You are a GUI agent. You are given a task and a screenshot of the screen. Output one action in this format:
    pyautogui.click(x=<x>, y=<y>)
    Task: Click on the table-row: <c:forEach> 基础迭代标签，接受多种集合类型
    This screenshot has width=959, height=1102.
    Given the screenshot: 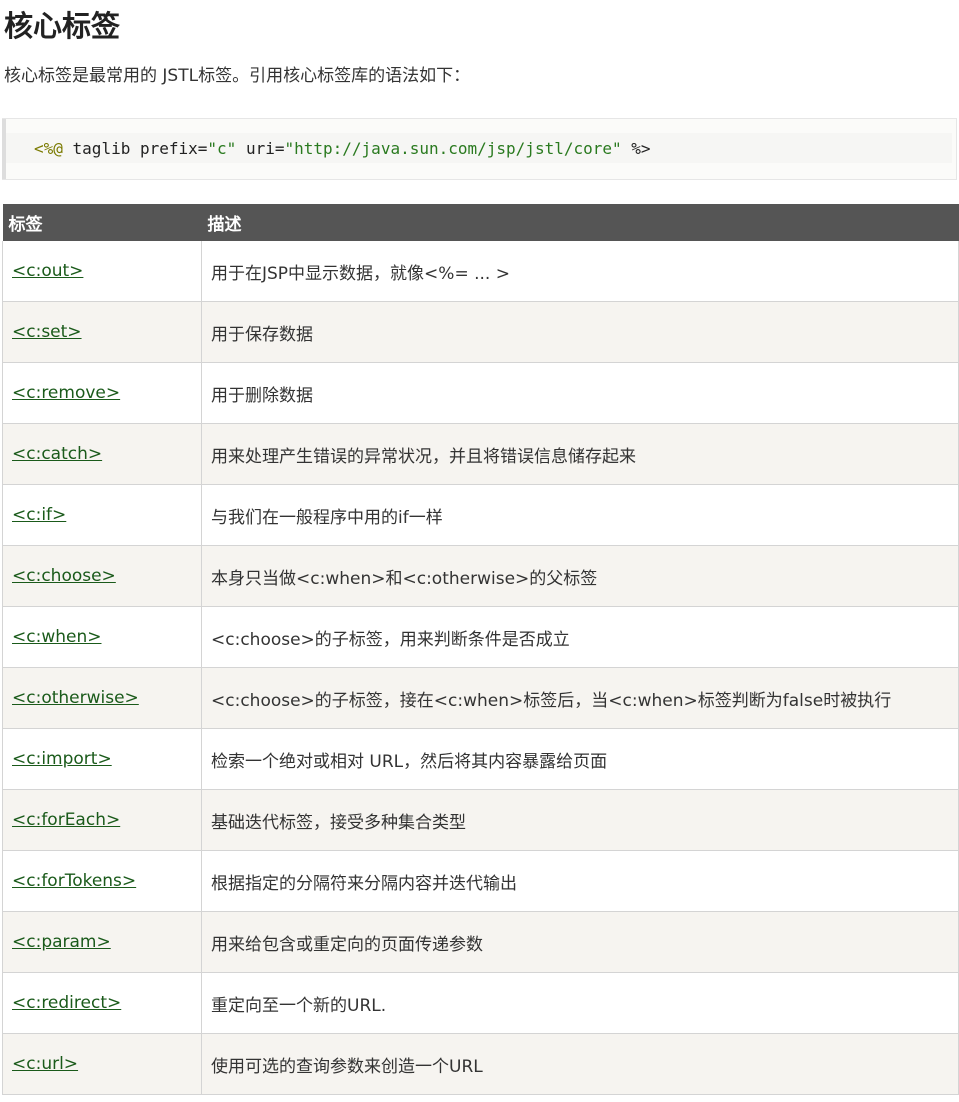 What is the action you would take?
    pyautogui.click(x=480, y=820)
    